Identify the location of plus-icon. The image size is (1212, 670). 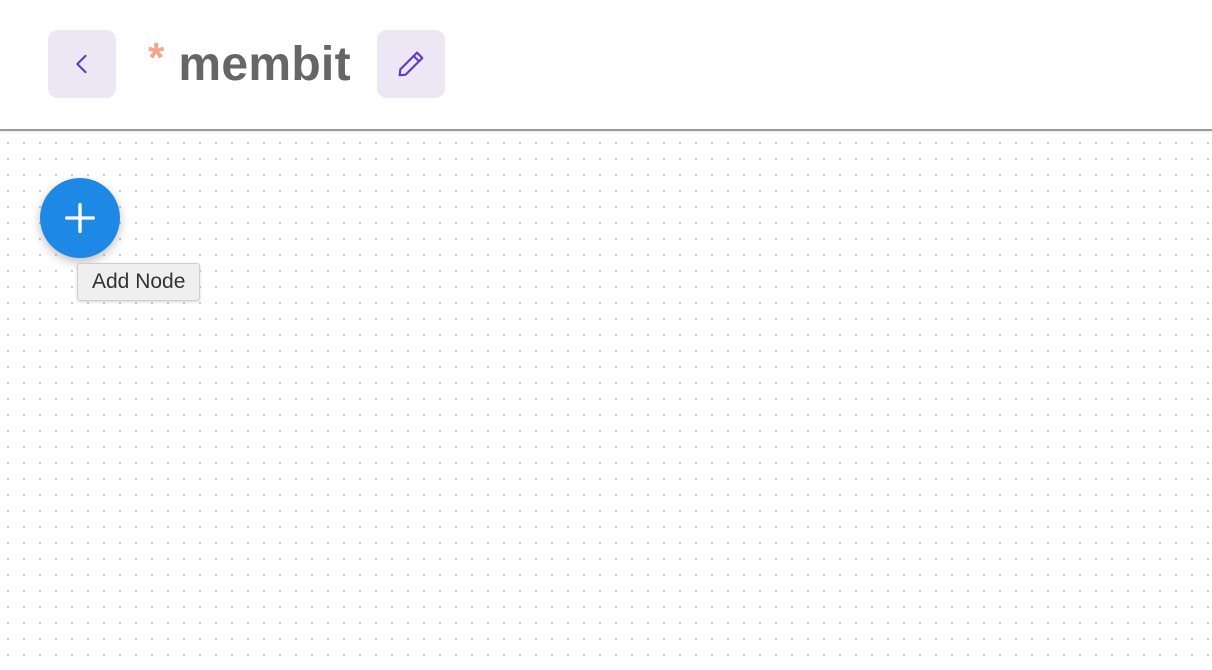
(80, 218).